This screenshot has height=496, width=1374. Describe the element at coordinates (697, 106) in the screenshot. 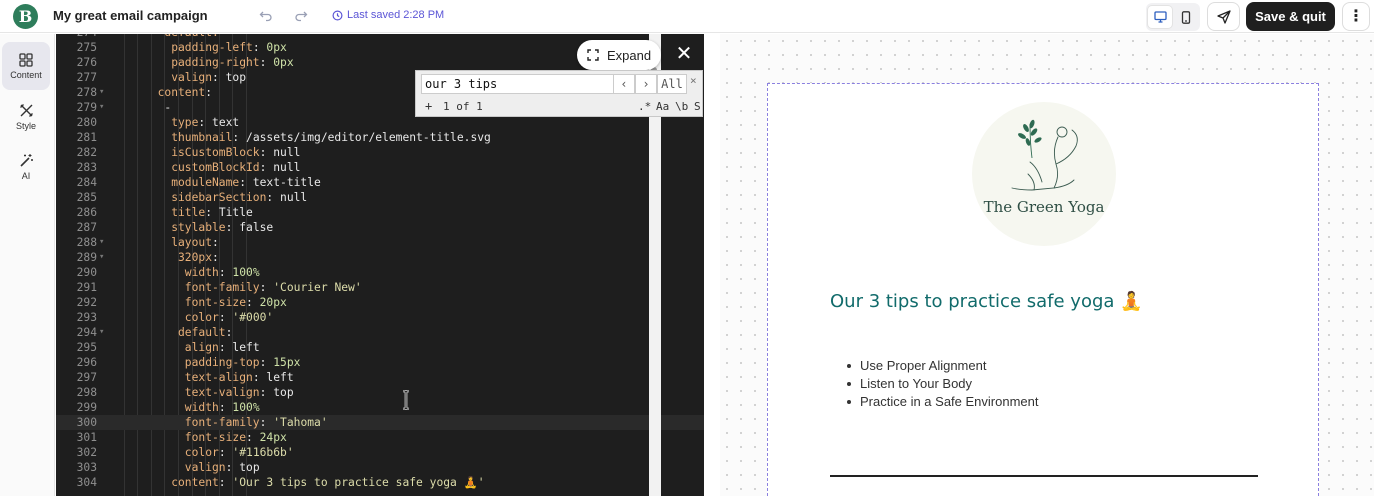

I see `search-in-selection-toggle: S` at that location.